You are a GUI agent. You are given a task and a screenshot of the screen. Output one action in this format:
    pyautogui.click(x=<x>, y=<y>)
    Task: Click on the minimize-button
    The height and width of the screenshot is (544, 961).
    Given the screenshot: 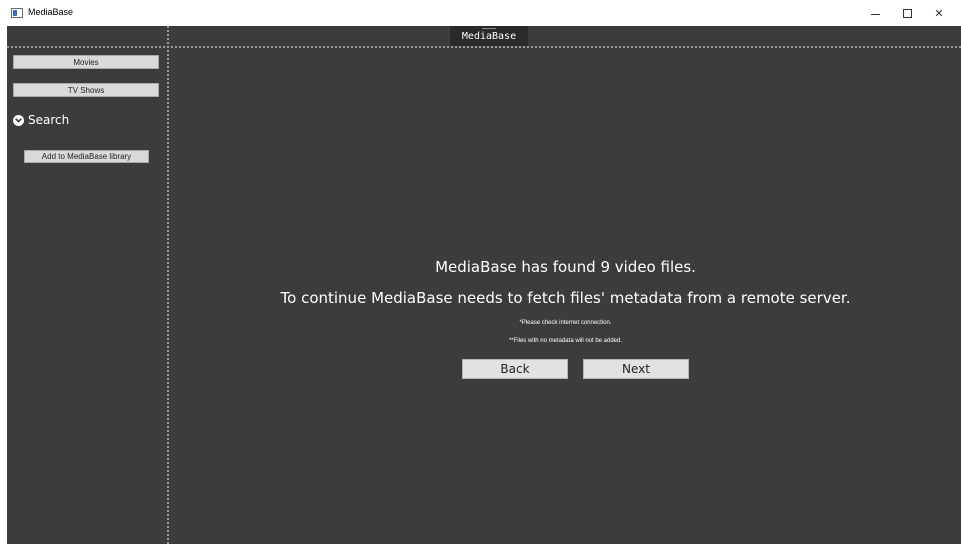 What is the action you would take?
    pyautogui.click(x=875, y=13)
    